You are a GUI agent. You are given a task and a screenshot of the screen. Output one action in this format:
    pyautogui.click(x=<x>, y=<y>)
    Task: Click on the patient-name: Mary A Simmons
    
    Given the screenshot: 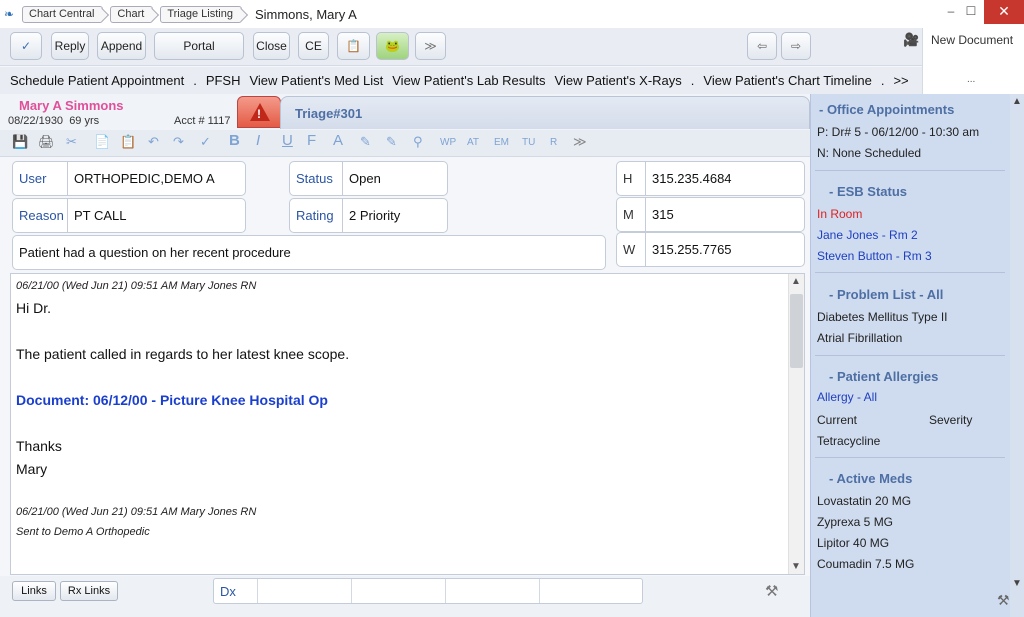 What is the action you would take?
    pyautogui.click(x=71, y=105)
    